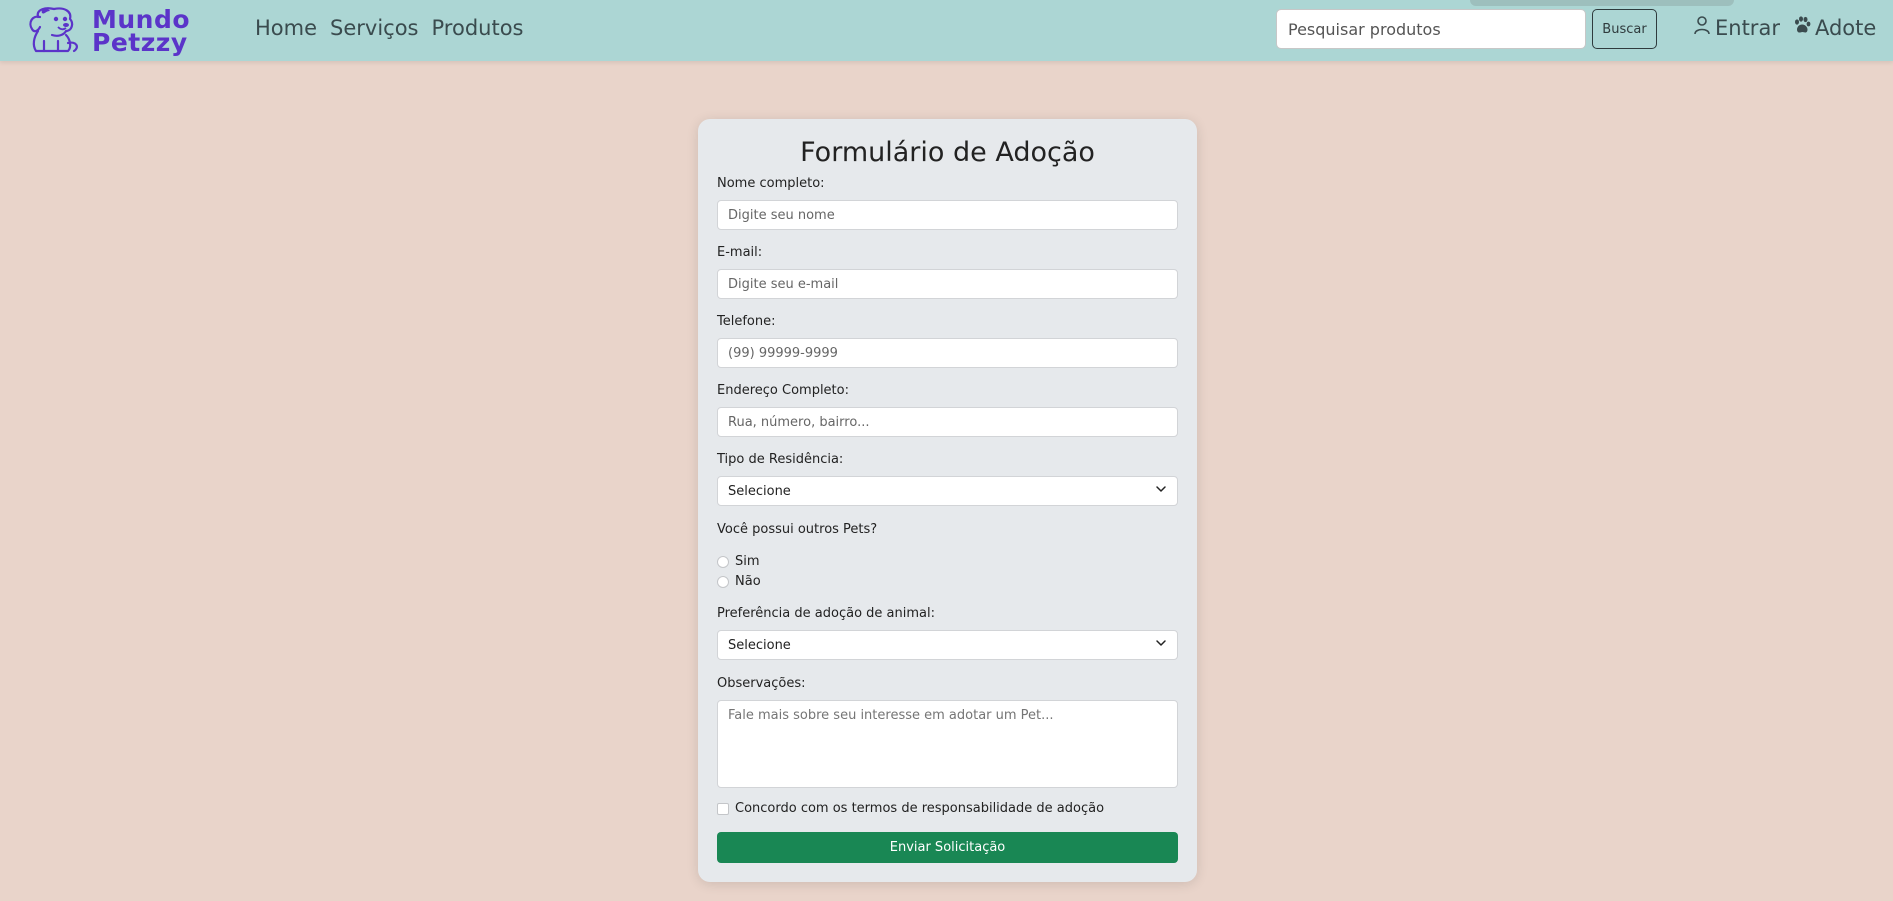 The width and height of the screenshot is (1893, 901). I want to click on preference-label: Preferência de adoção de animal:, so click(826, 613).